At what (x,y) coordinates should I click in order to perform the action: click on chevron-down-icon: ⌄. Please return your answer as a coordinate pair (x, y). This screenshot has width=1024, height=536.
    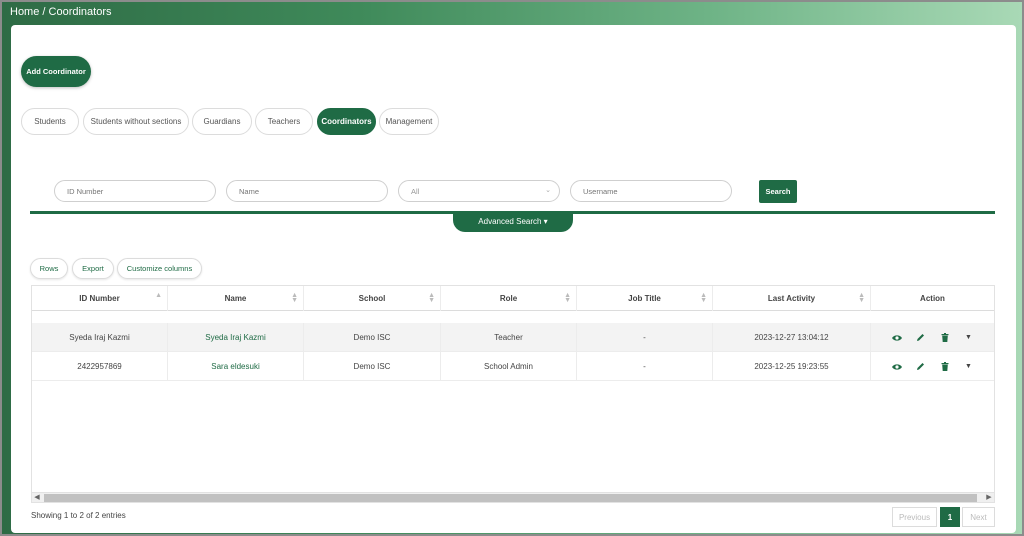
    Looking at the image, I should click on (548, 190).